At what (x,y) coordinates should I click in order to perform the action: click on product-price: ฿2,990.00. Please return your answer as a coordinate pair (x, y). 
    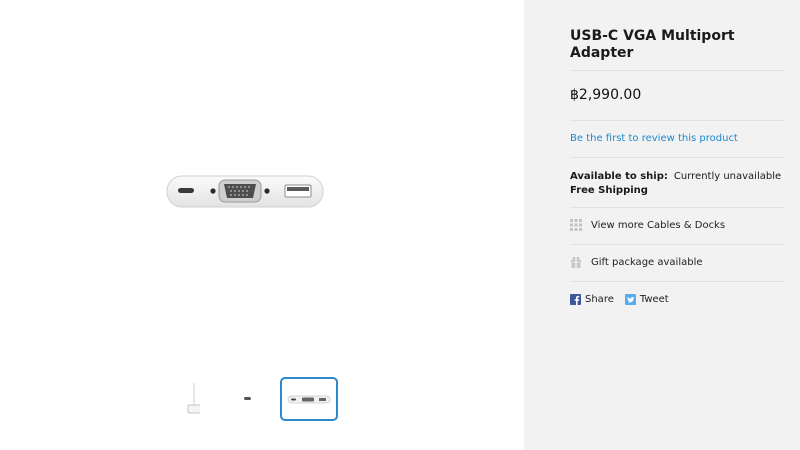
    Looking at the image, I should click on (606, 95).